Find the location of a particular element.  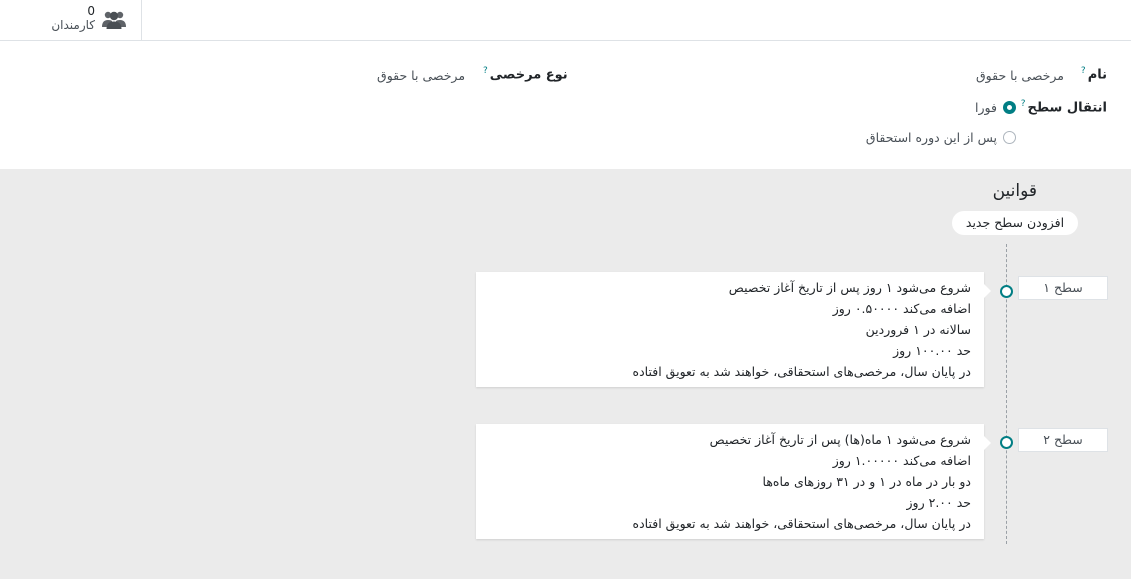

employees-count: 0 is located at coordinates (91, 11).